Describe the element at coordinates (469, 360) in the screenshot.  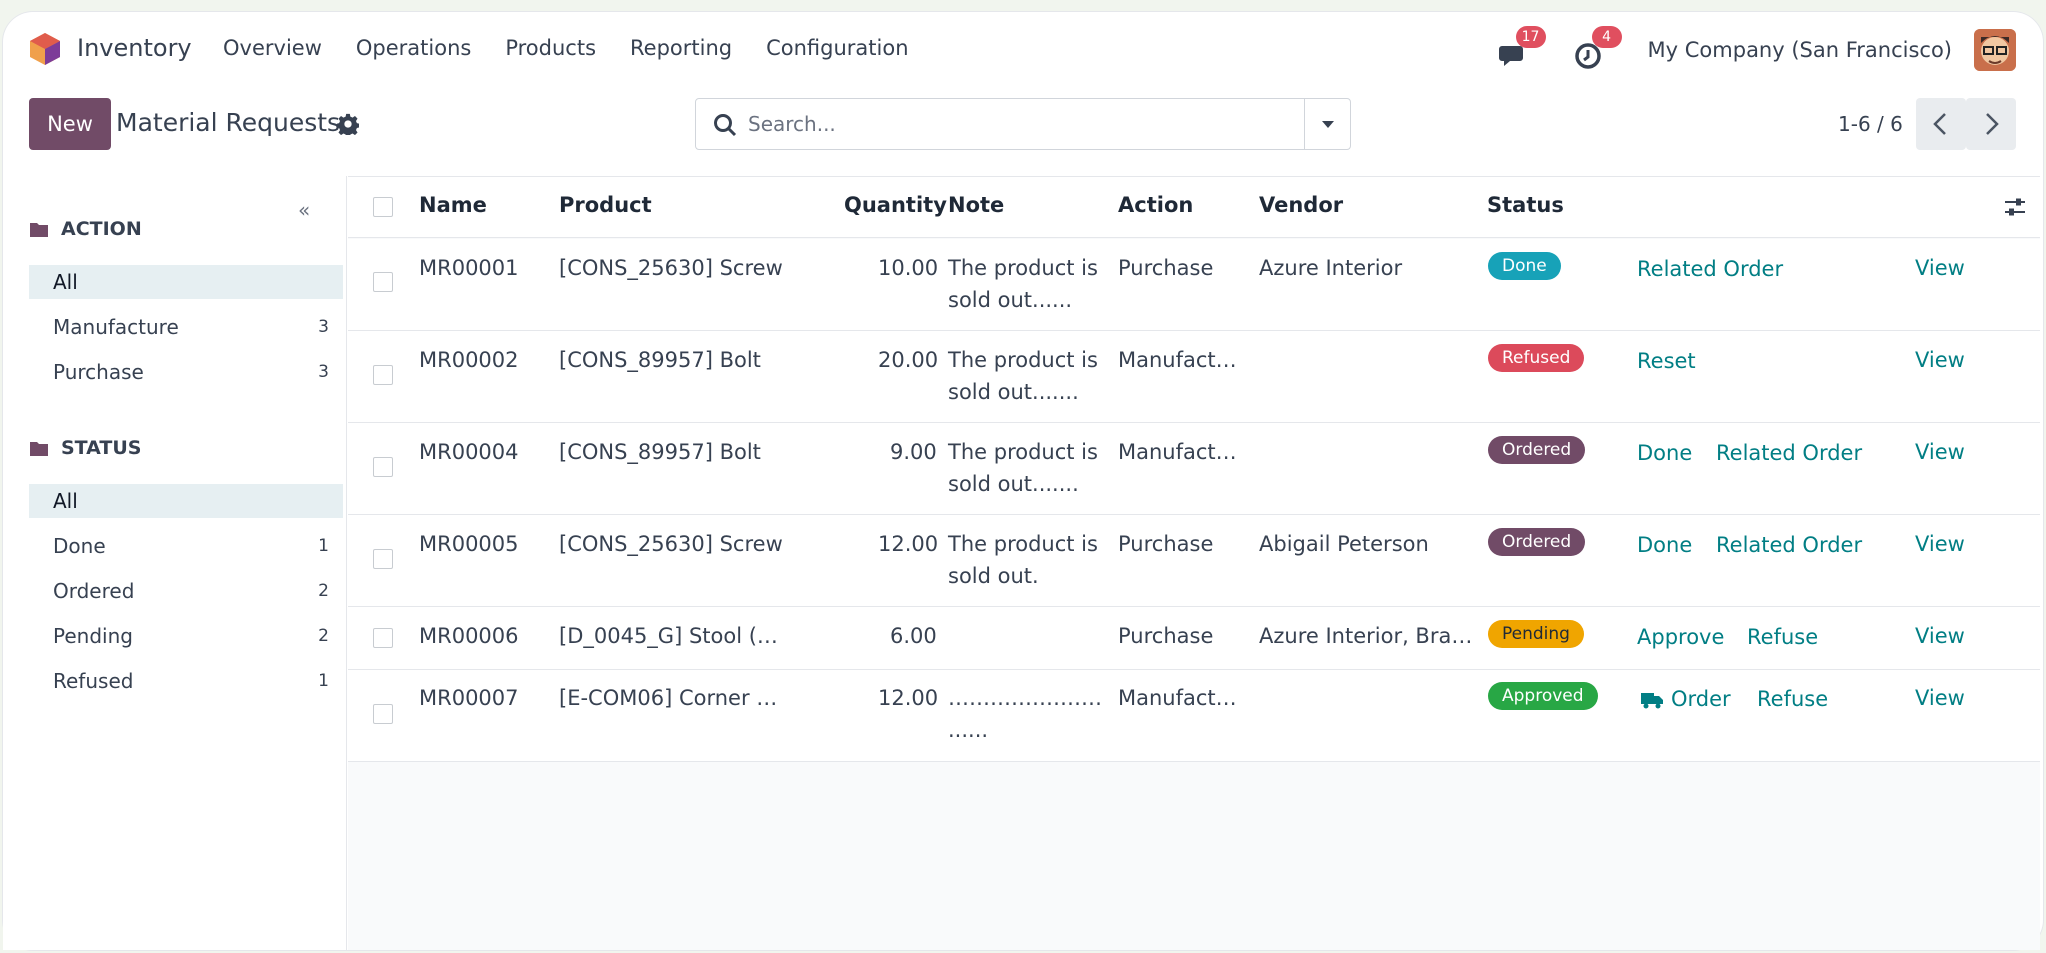
I see `cell-name: MR00002` at that location.